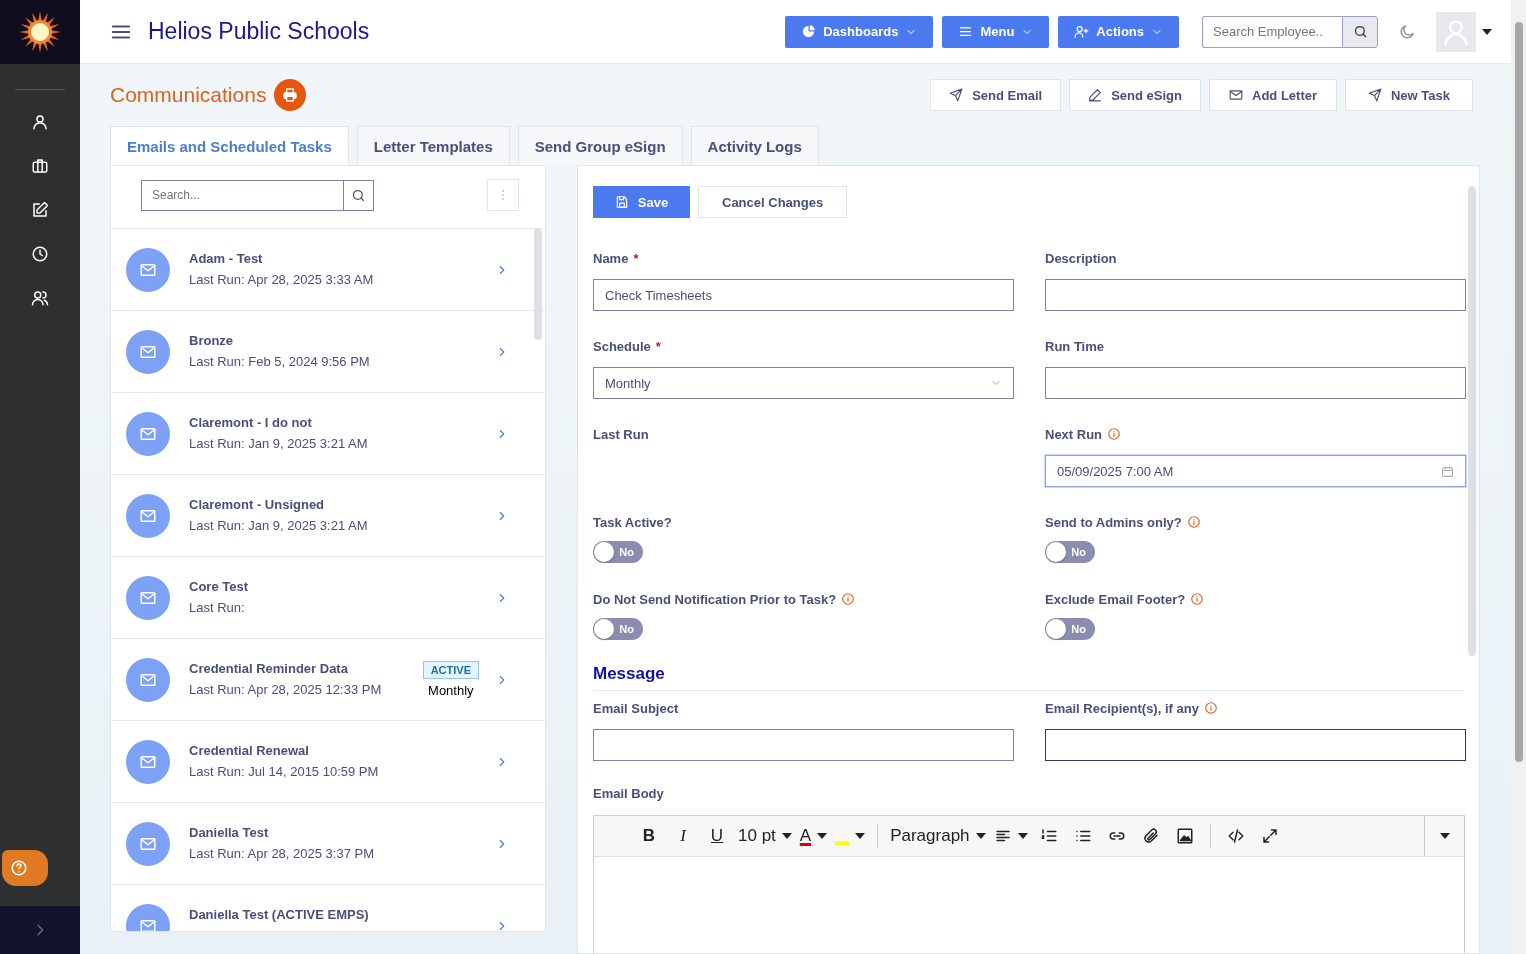 The width and height of the screenshot is (1526, 954). What do you see at coordinates (259, 31) in the screenshot?
I see `app-title: Helios Public Schools` at bounding box center [259, 31].